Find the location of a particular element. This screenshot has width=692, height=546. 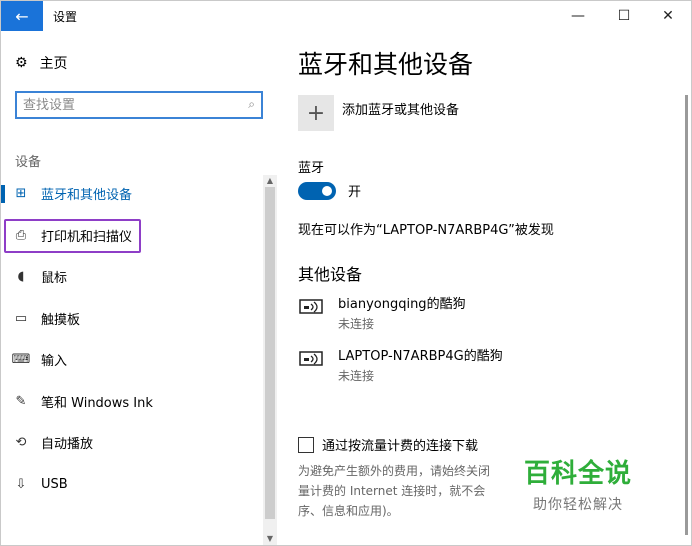

section-label: 设备 is located at coordinates (28, 162).